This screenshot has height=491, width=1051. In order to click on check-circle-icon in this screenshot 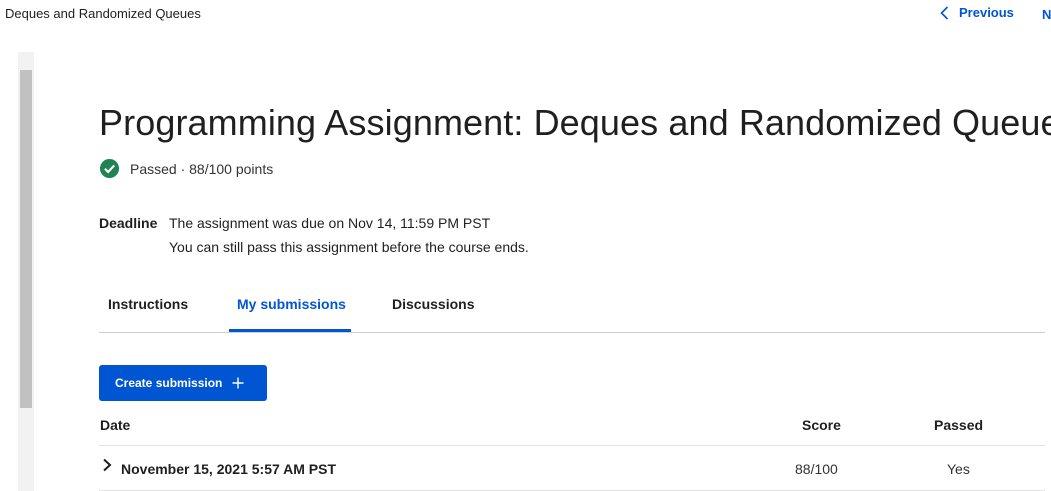, I will do `click(109, 168)`.